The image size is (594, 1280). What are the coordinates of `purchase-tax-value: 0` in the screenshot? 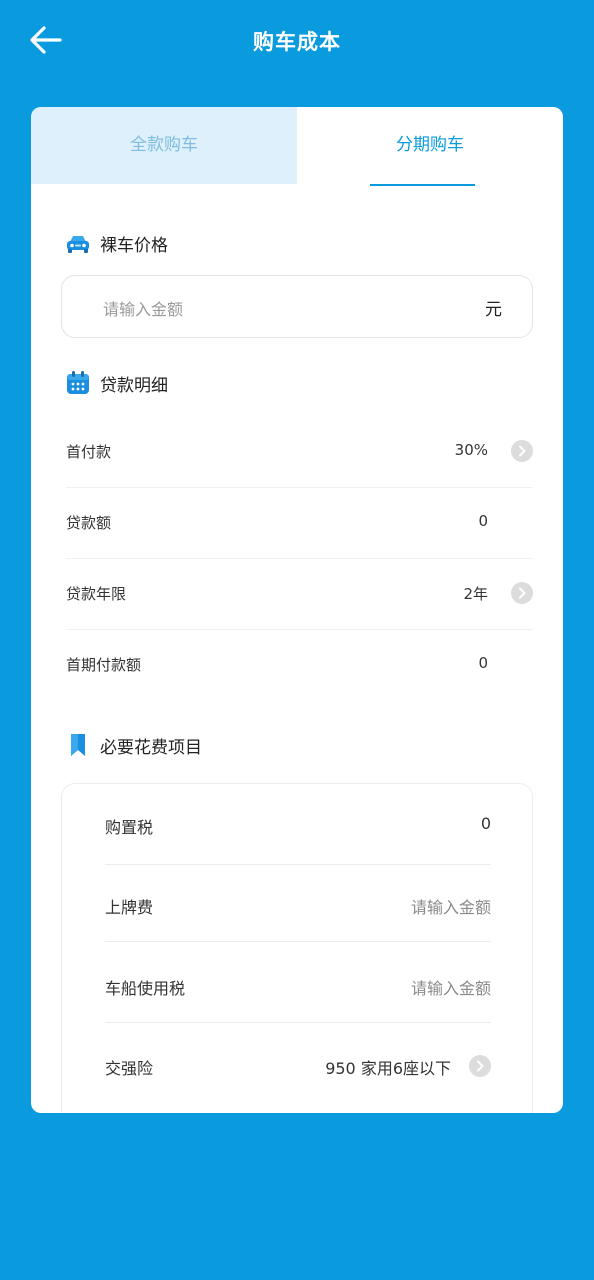 It's located at (485, 823).